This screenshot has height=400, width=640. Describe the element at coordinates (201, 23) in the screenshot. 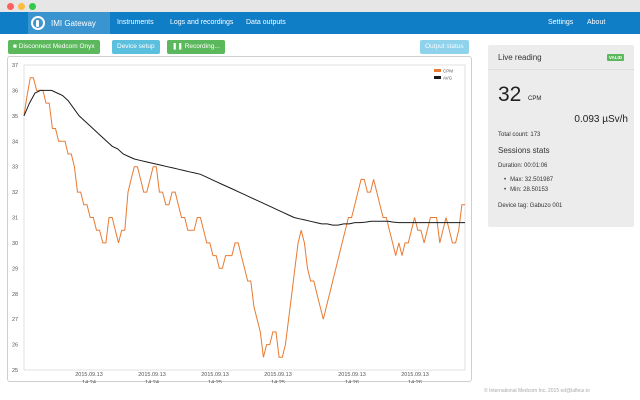

I see `nav-logs-and-recordings: Logs and recordings` at that location.